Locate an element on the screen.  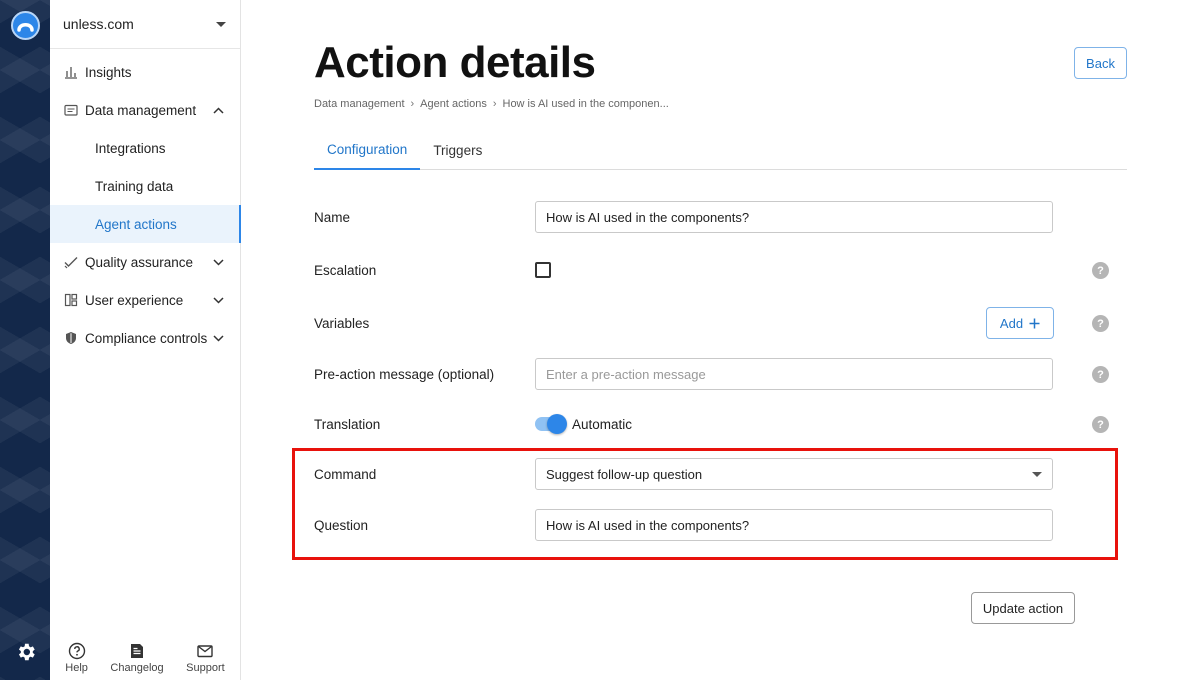
sidebar-item-label: Quality assurance is located at coordinates (139, 262).